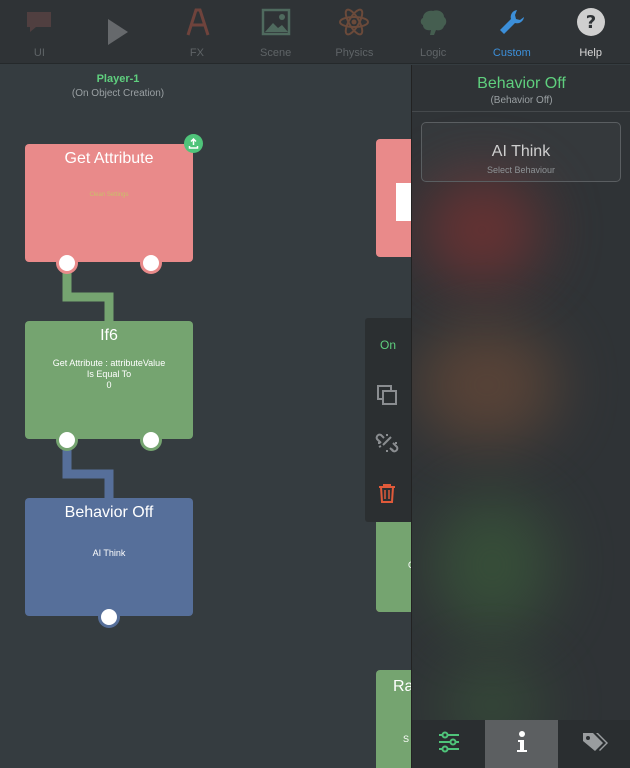 Image resolution: width=630 pixels, height=768 pixels. Describe the element at coordinates (109, 553) in the screenshot. I see `node-behavior-off-body: AI Think` at that location.